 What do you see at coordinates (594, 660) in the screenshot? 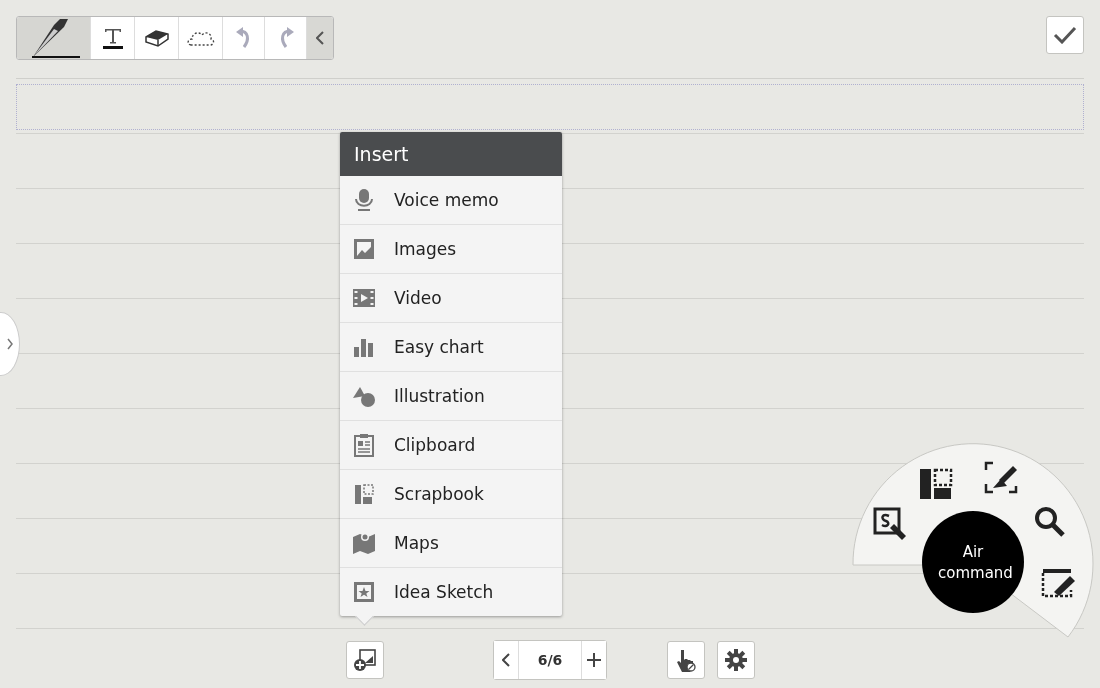
I see `plus-icon` at bounding box center [594, 660].